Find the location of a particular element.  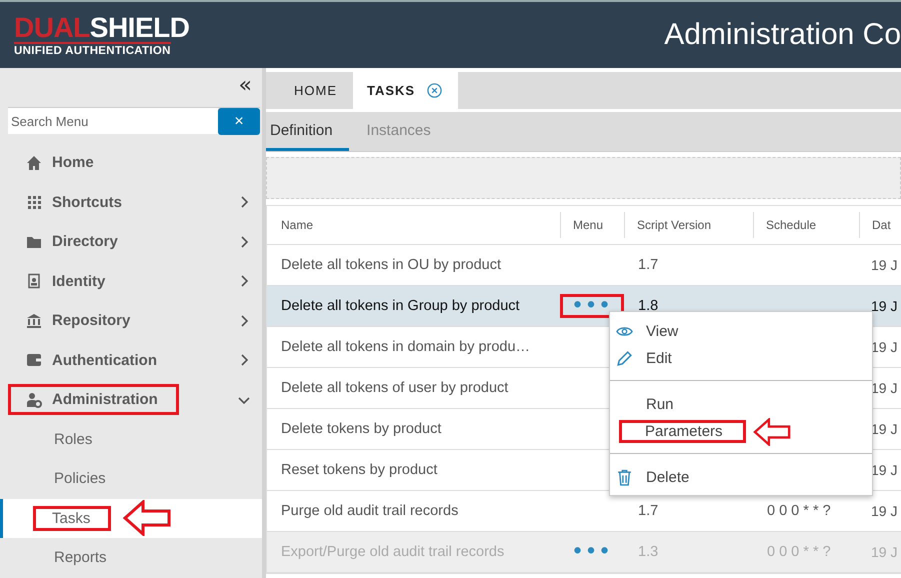

tab: Definition is located at coordinates (307, 131).